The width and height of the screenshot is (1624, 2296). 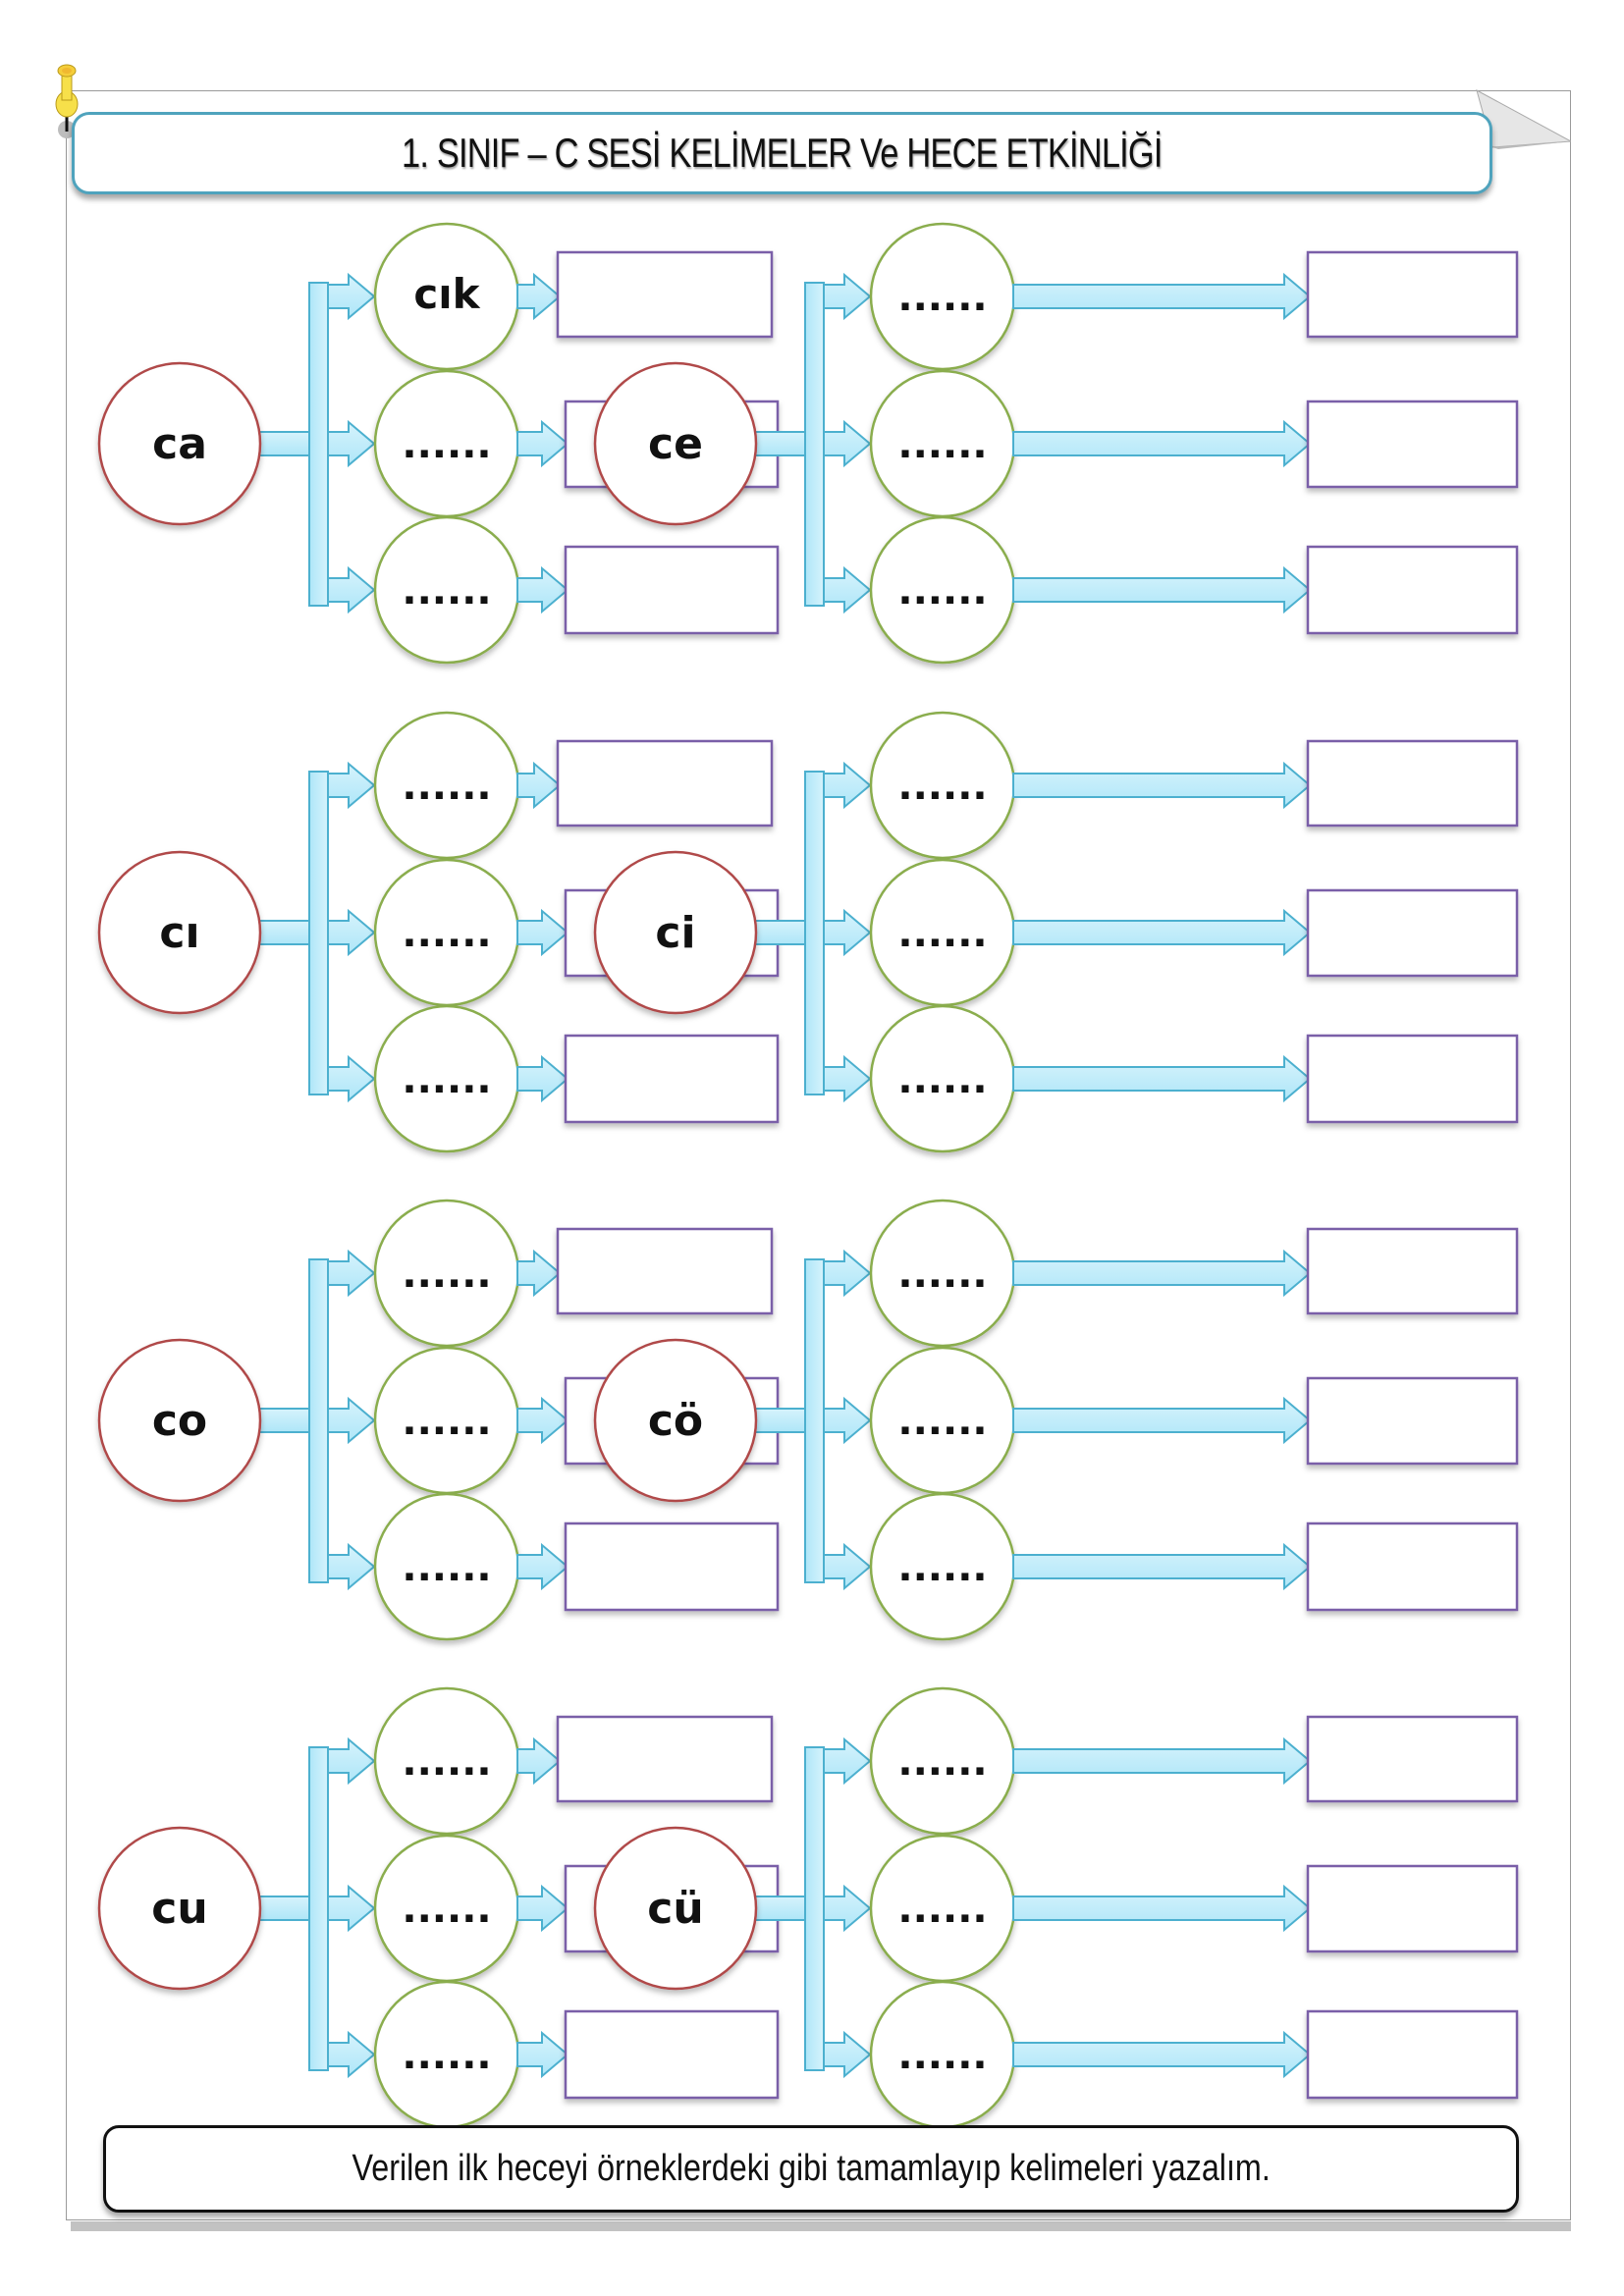 I want to click on start-syllable: co, so click(x=179, y=1421).